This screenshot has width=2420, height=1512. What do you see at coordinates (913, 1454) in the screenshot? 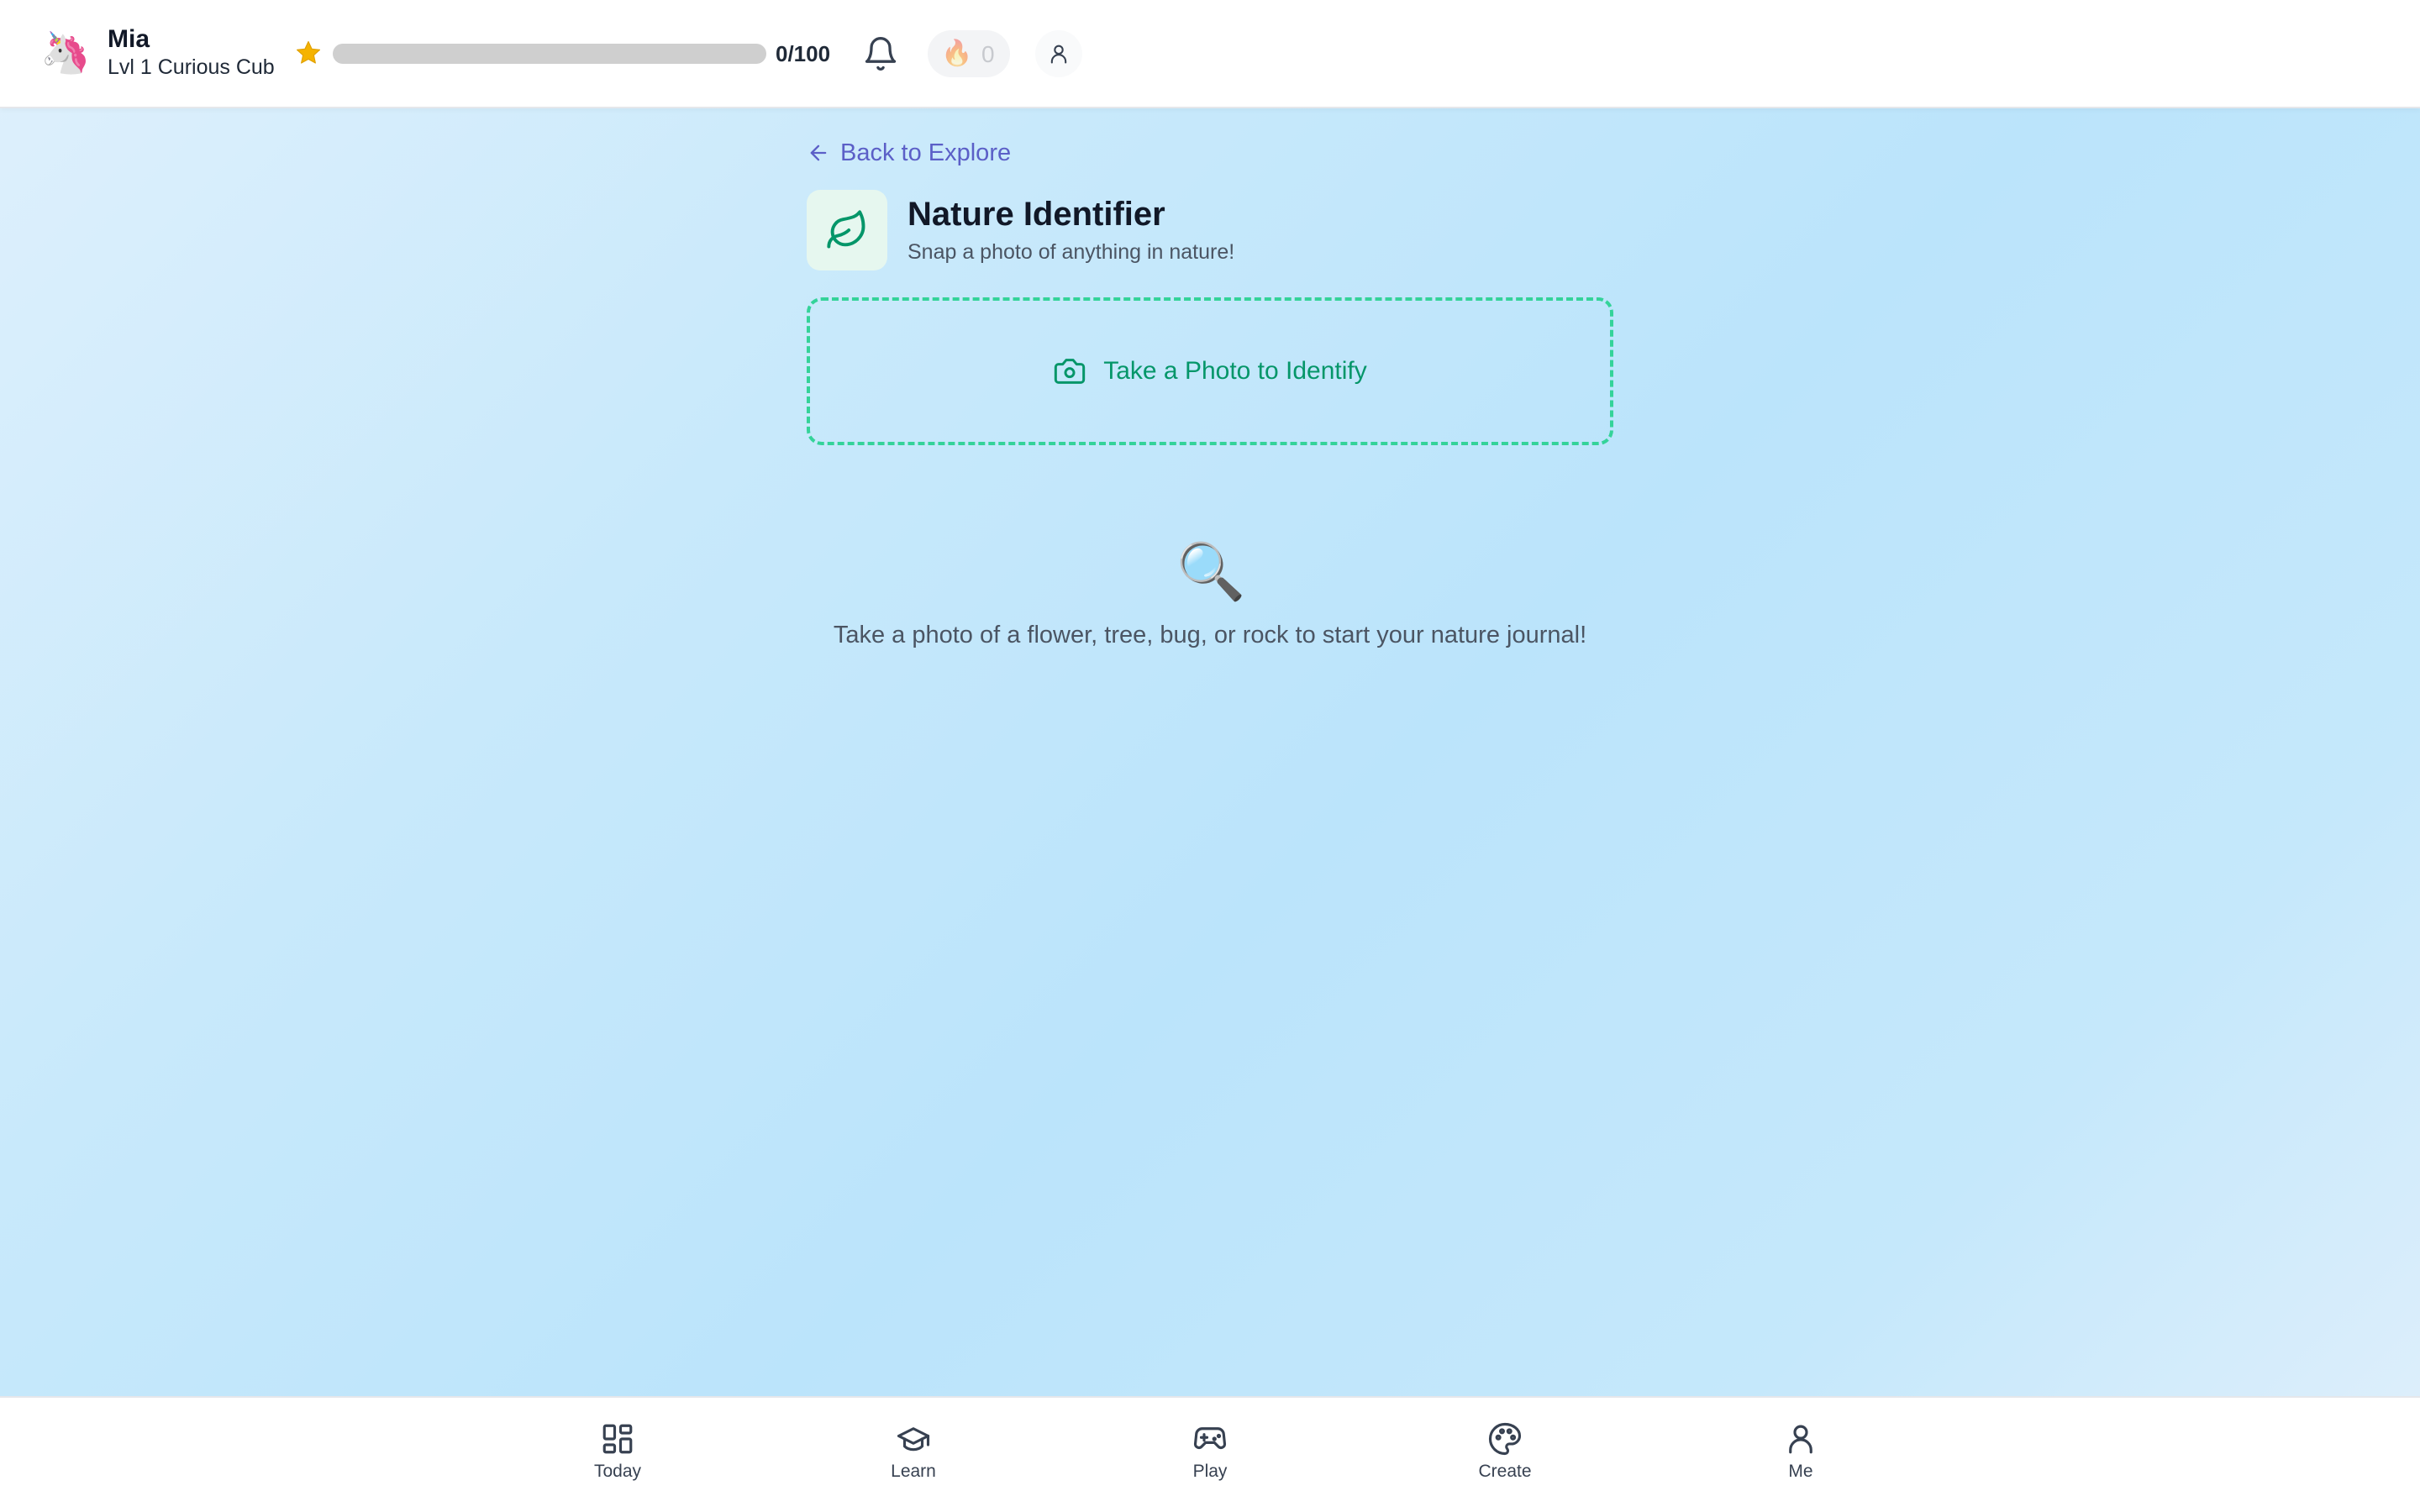
I see `nav-item-learn: Learn` at bounding box center [913, 1454].